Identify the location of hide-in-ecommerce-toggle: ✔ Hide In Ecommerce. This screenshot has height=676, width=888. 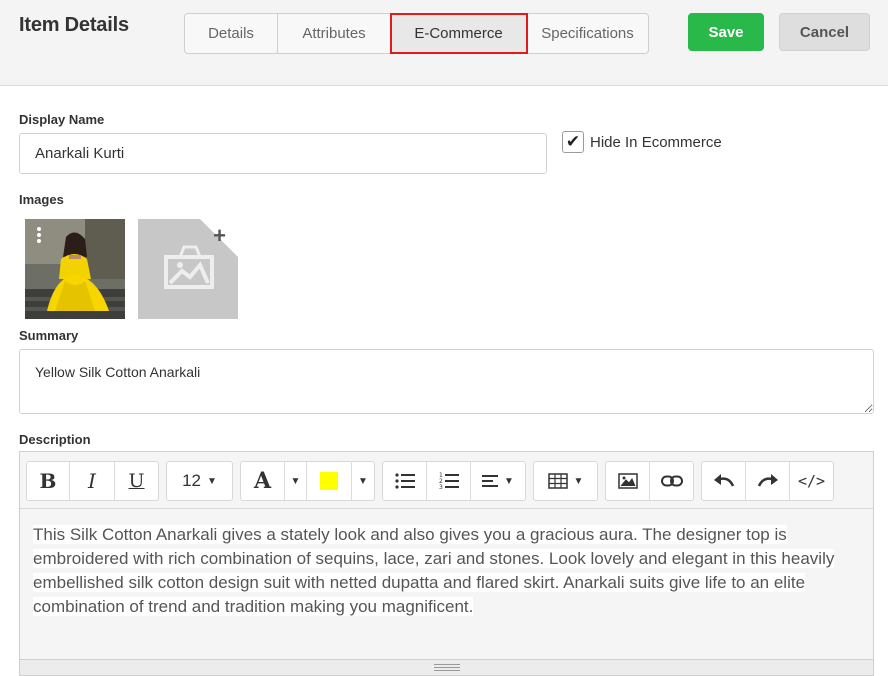
(642, 142).